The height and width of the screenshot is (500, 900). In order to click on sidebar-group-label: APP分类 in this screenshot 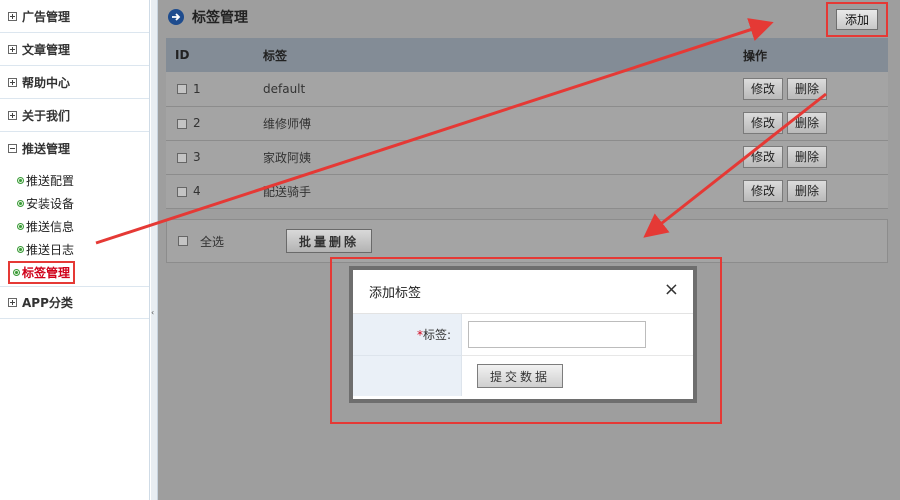, I will do `click(47, 303)`.